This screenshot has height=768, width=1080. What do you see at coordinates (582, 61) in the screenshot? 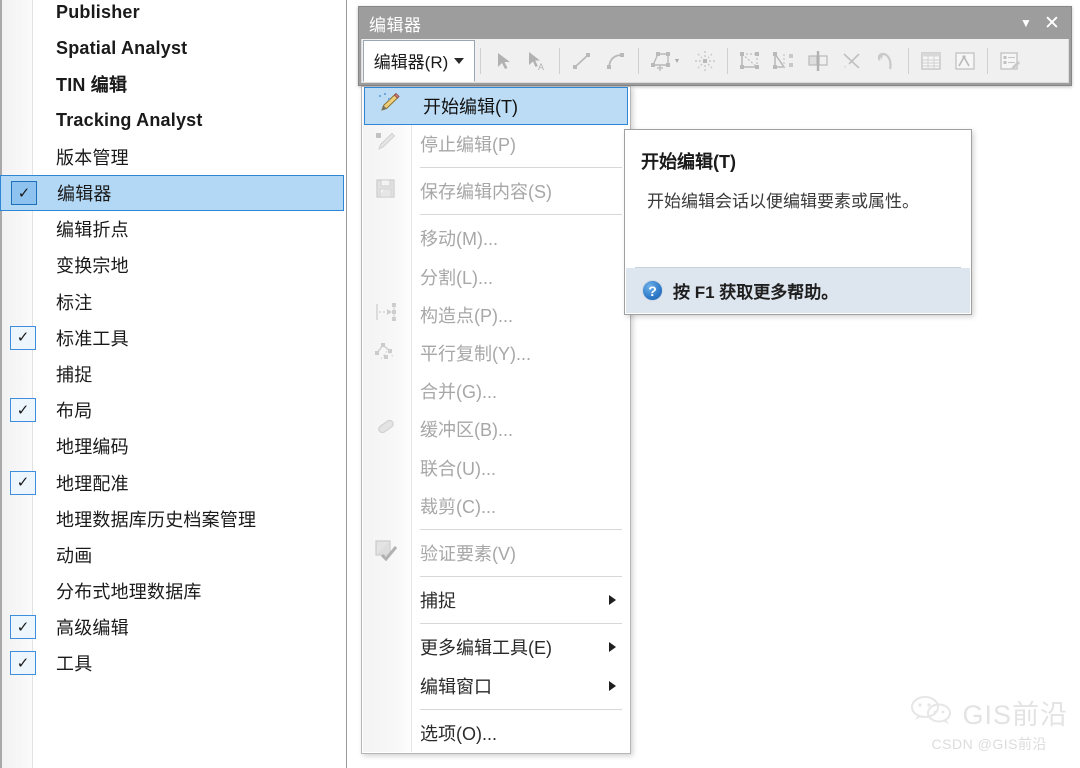
I see `straight-segment-icon` at bounding box center [582, 61].